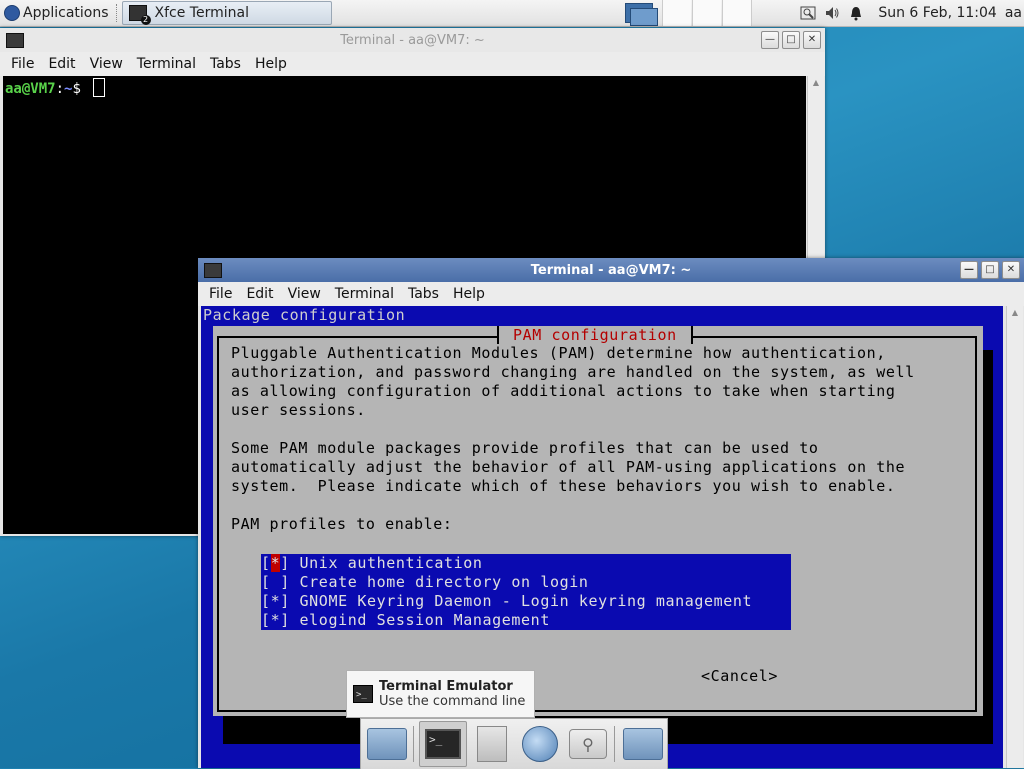  I want to click on dock-item-app-finder: ⚲, so click(588, 744).